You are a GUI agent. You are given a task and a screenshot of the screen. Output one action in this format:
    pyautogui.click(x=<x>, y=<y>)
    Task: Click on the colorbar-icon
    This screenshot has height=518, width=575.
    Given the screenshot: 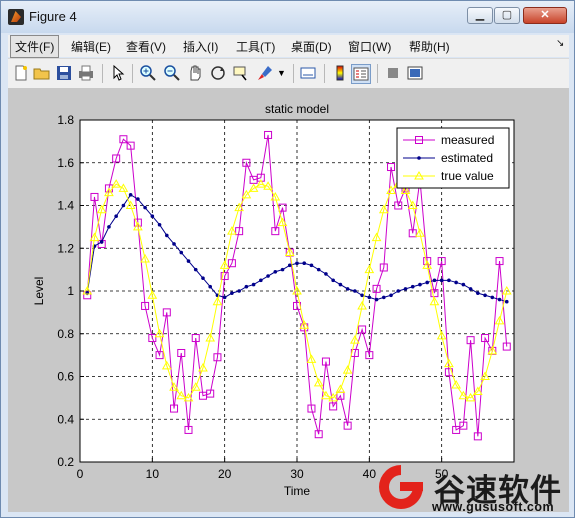 What is the action you would take?
    pyautogui.click(x=340, y=73)
    